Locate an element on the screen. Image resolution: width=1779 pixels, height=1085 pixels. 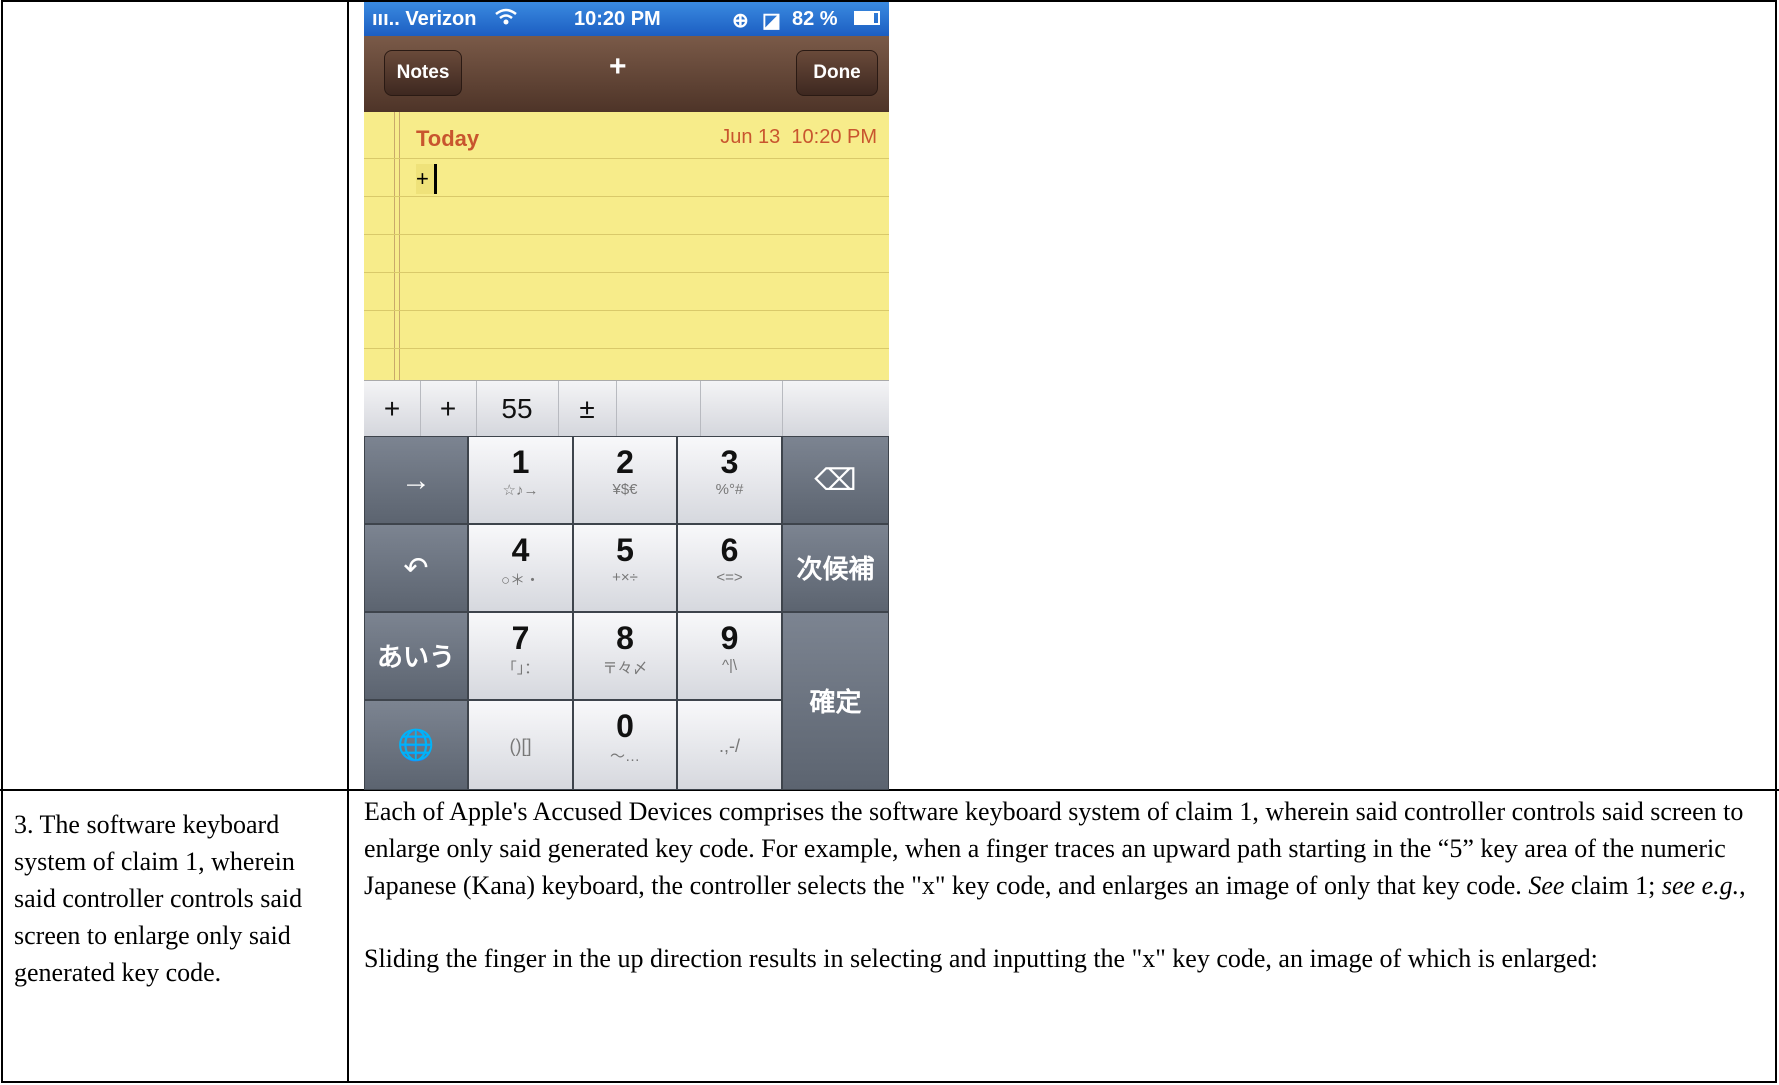
key-punctuation: .,-/ is located at coordinates (729, 745).